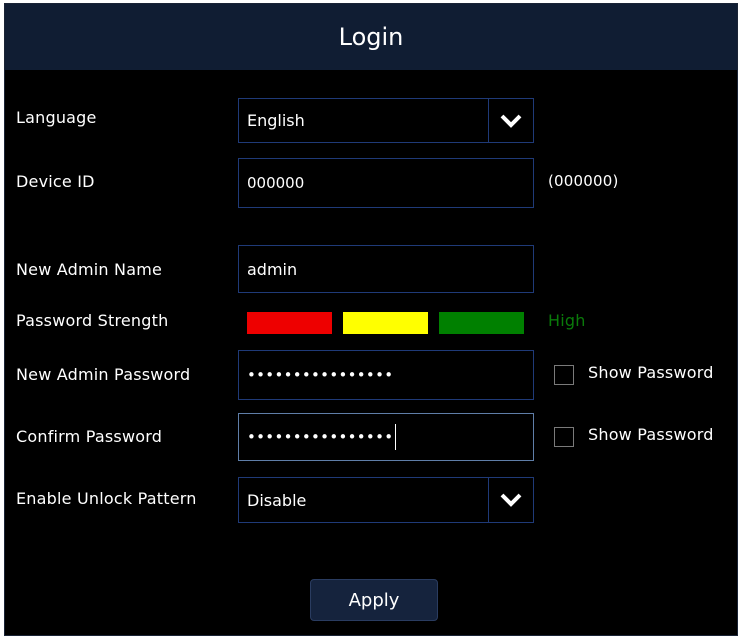  Describe the element at coordinates (386, 120) in the screenshot. I see `language-select: English` at that location.